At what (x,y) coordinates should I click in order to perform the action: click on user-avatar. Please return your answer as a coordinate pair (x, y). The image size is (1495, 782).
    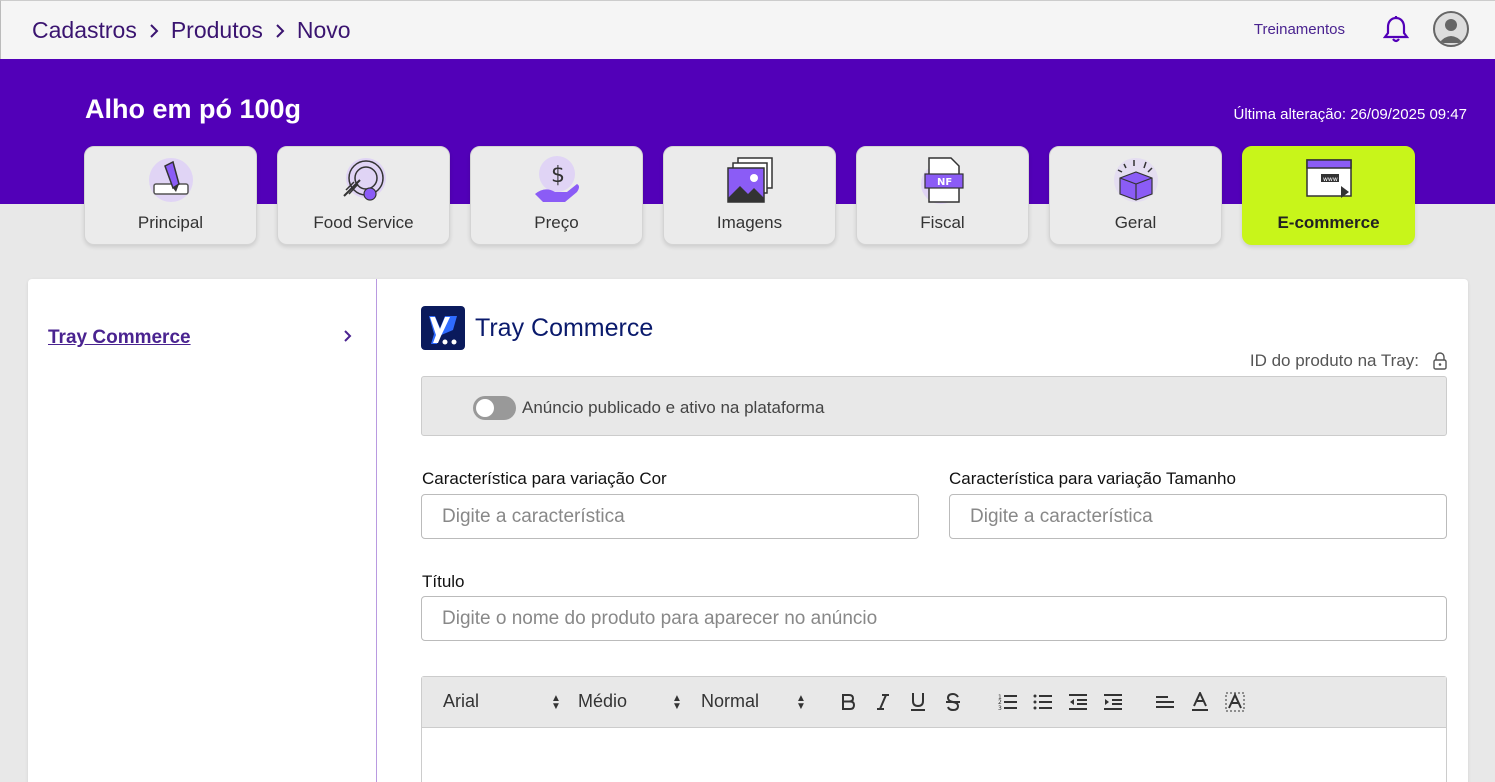
    Looking at the image, I should click on (1451, 29).